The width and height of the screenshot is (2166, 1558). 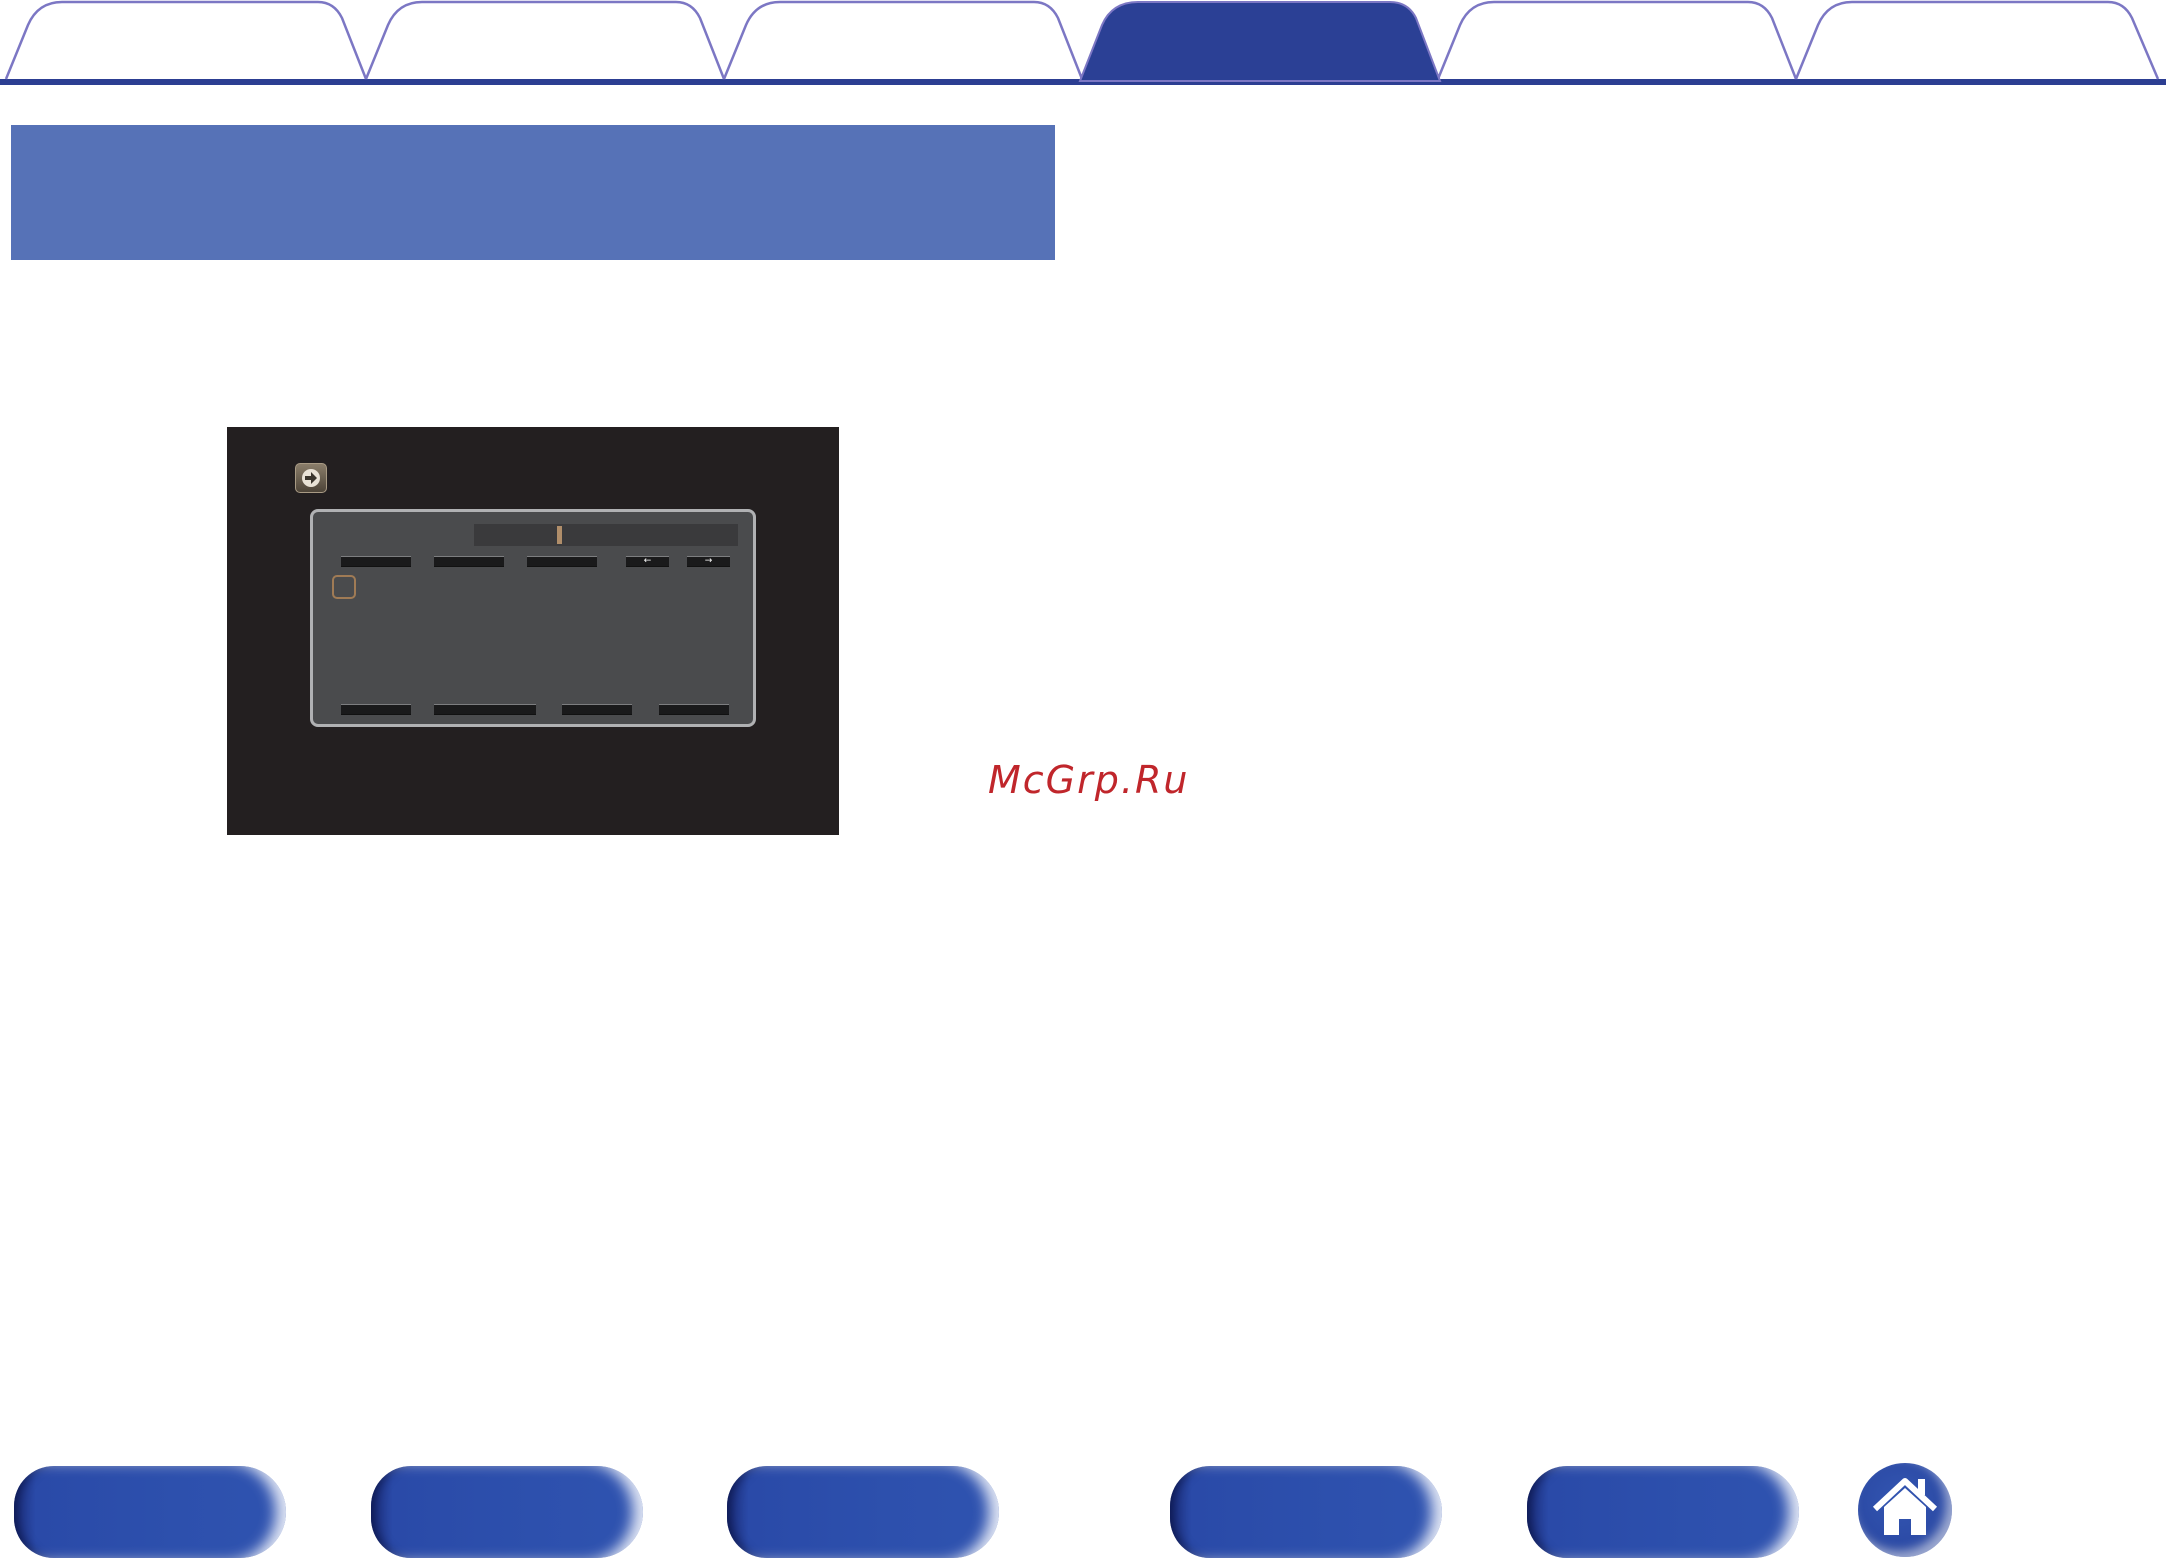 I want to click on tab-strip, so click(x=1083, y=45).